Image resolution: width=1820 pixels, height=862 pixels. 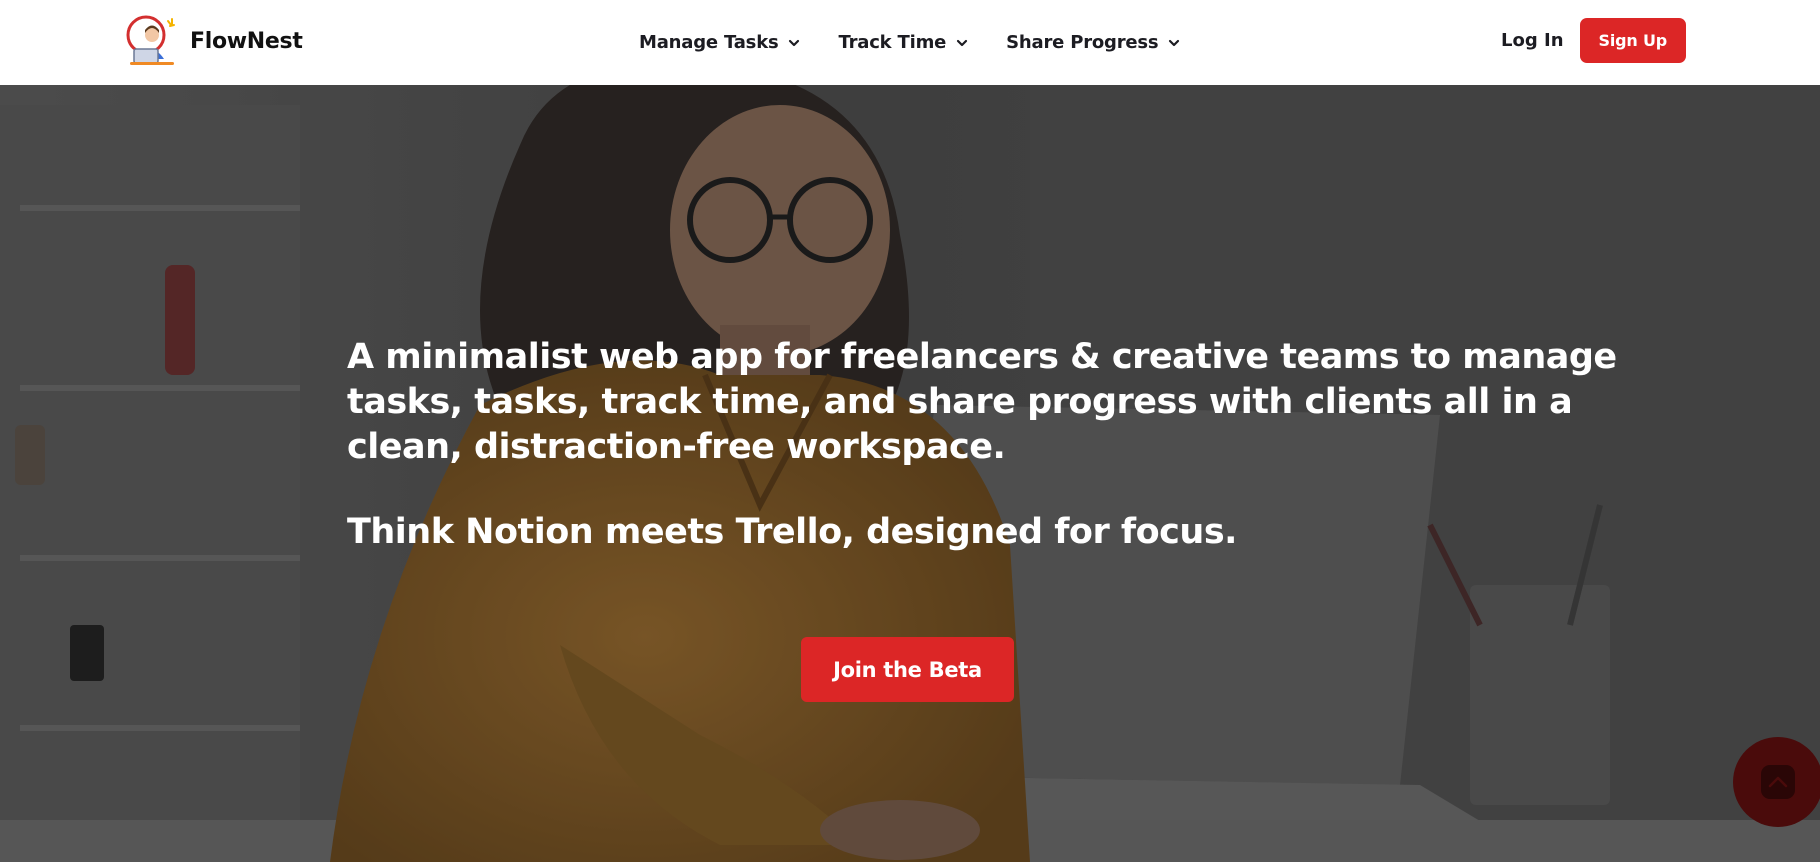 What do you see at coordinates (709, 42) in the screenshot?
I see `nav-label-manage-tasks: Manage Tasks` at bounding box center [709, 42].